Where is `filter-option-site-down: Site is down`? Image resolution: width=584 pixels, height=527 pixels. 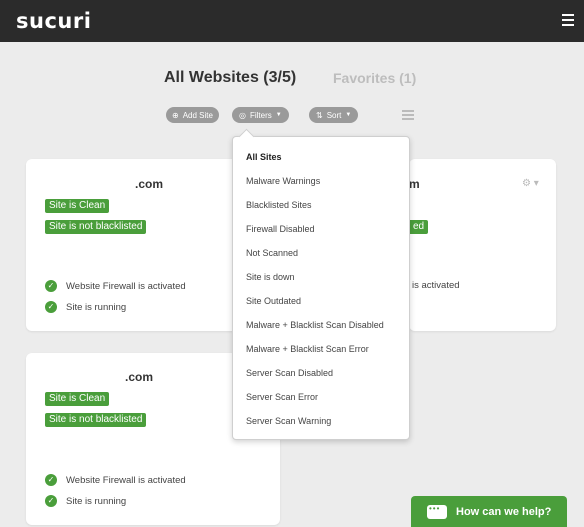 filter-option-site-down: Site is down is located at coordinates (270, 277).